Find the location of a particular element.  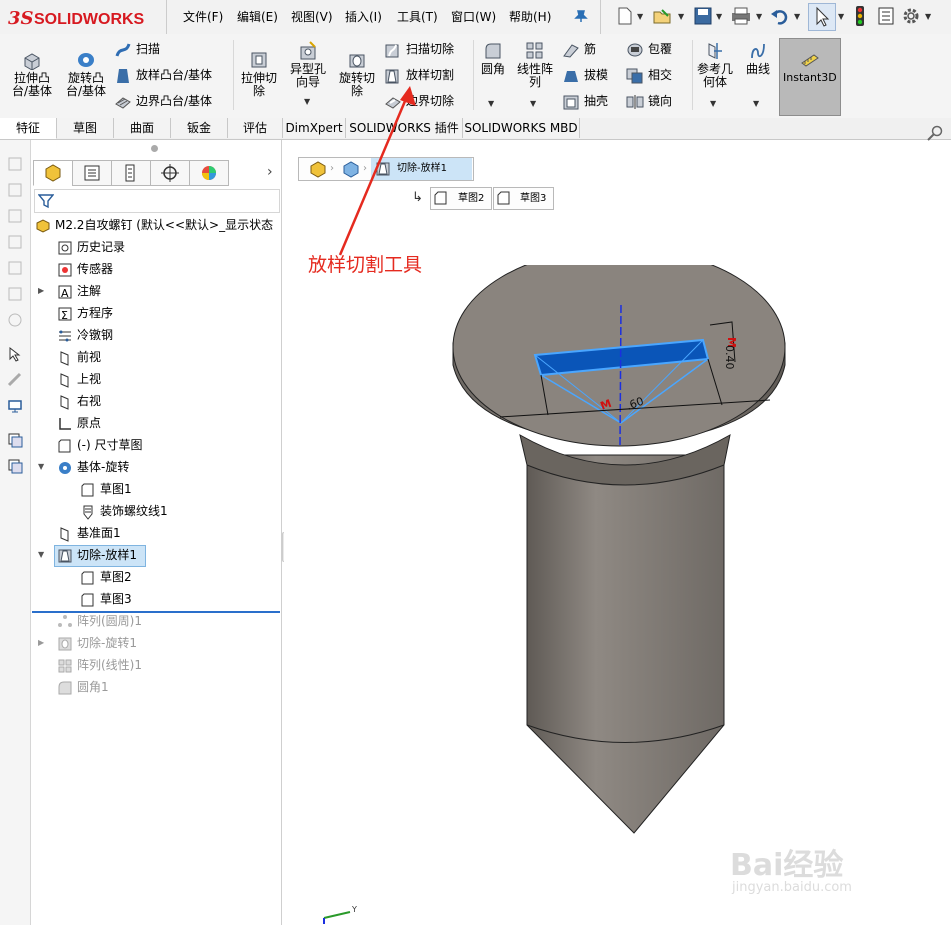

select-button is located at coordinates (822, 17).